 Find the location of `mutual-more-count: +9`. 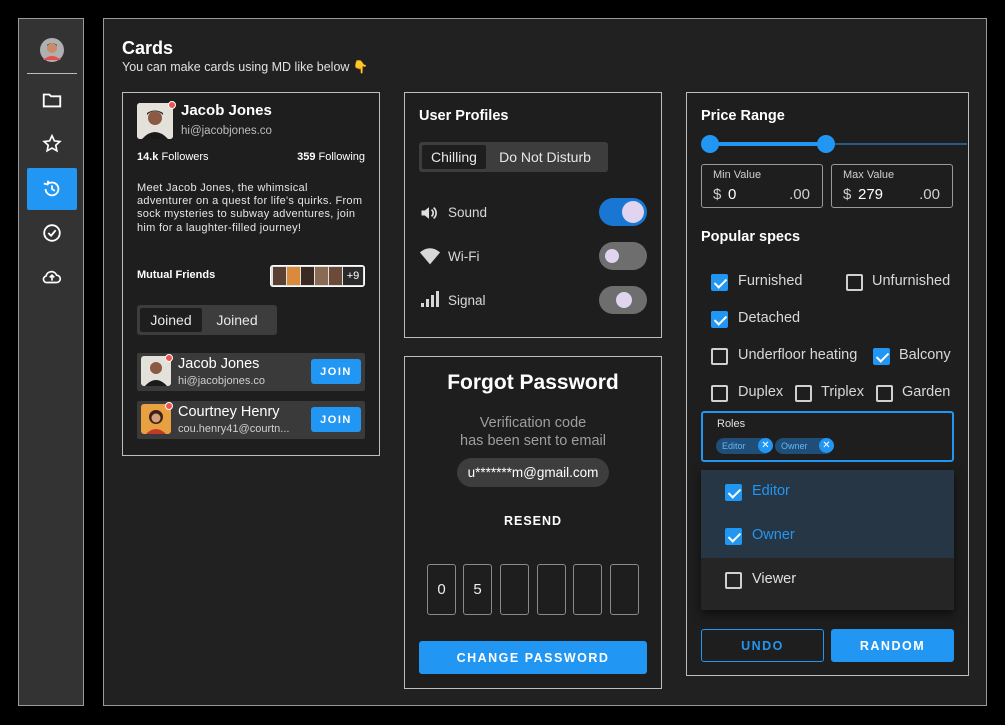

mutual-more-count: +9 is located at coordinates (353, 276).